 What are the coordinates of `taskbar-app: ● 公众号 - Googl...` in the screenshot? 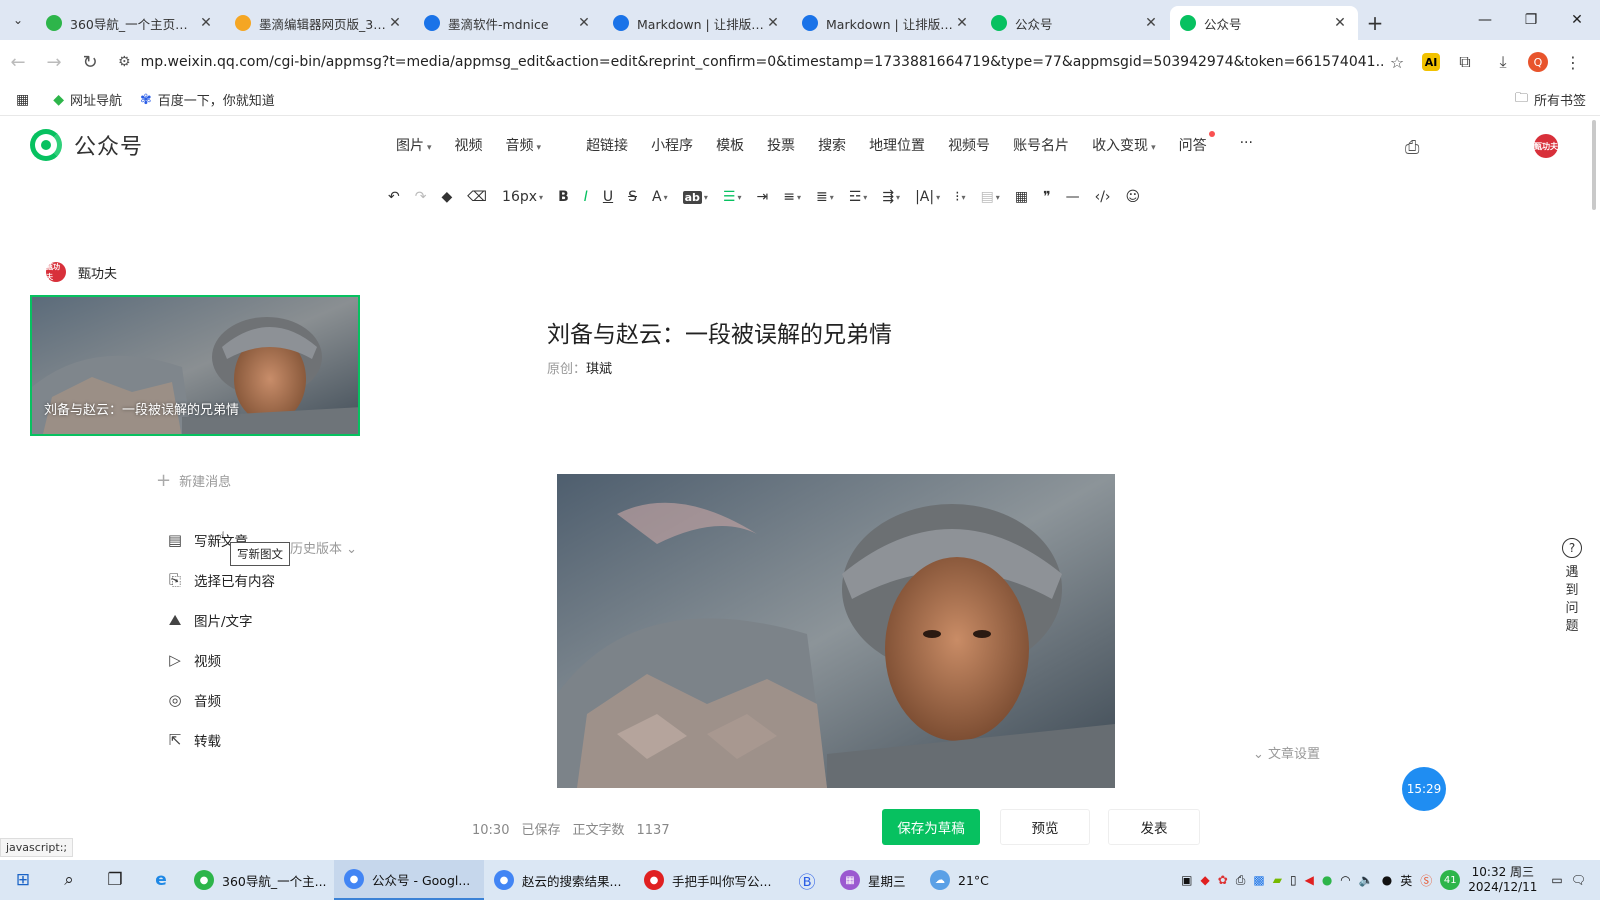 It's located at (409, 880).